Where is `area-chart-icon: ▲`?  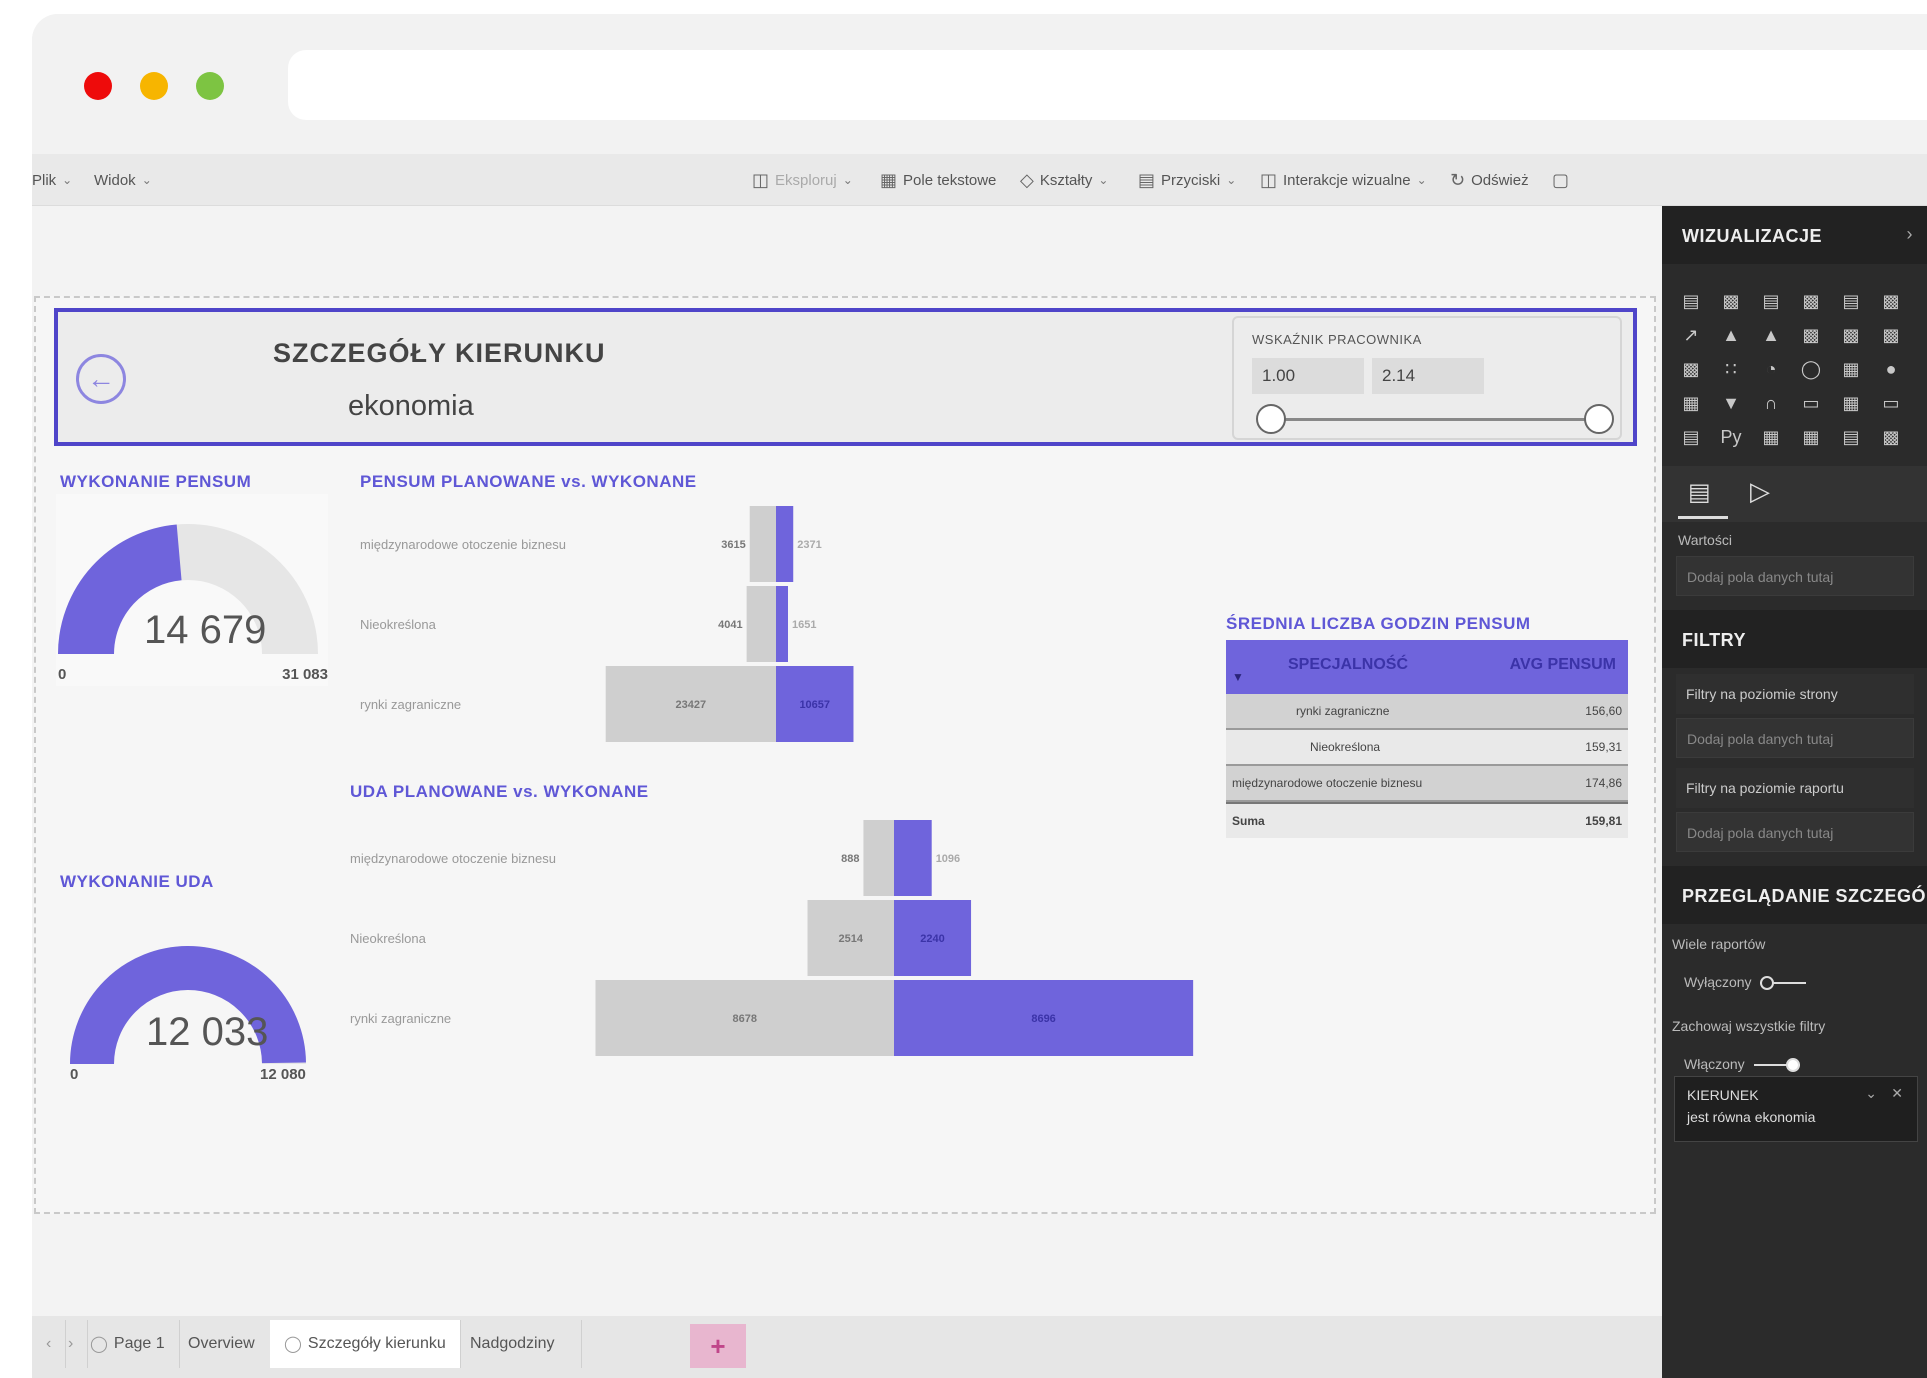 area-chart-icon: ▲ is located at coordinates (1731, 335).